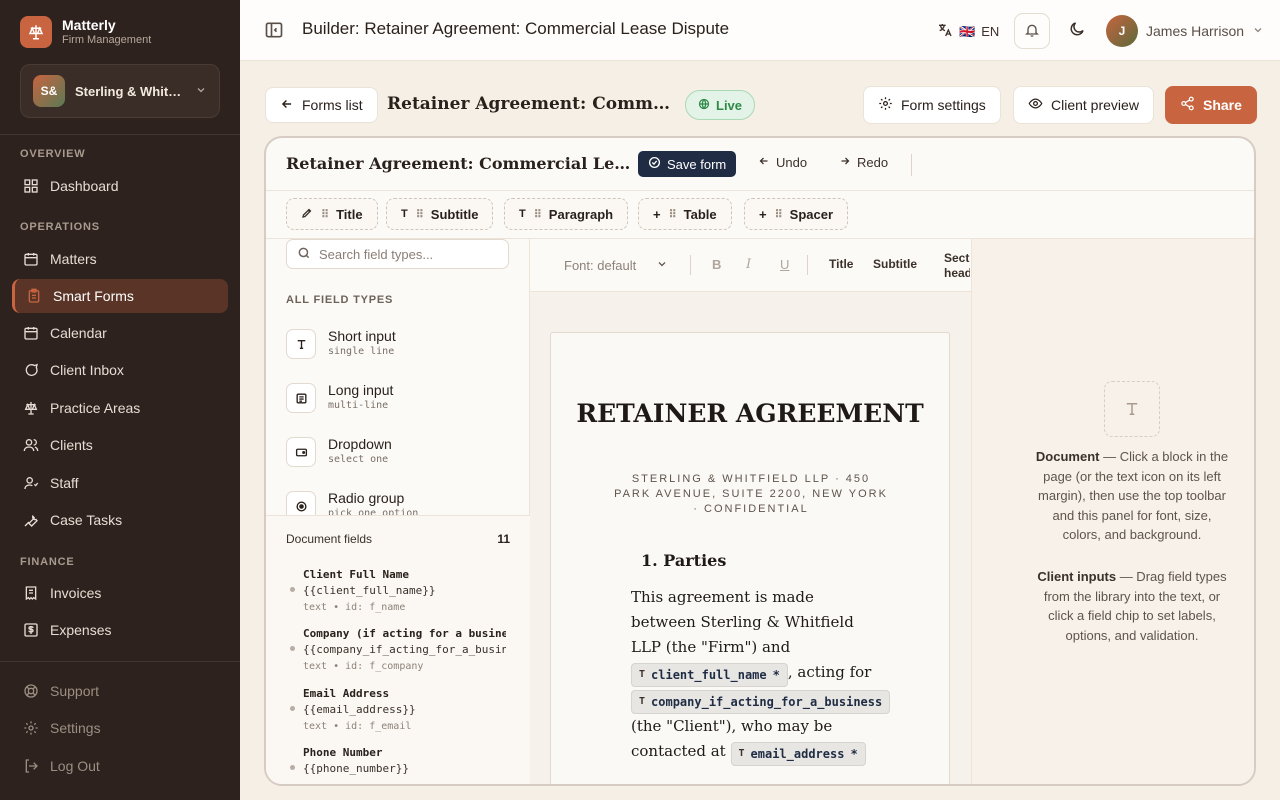  I want to click on section-heading: 1. Parties, so click(683, 560).